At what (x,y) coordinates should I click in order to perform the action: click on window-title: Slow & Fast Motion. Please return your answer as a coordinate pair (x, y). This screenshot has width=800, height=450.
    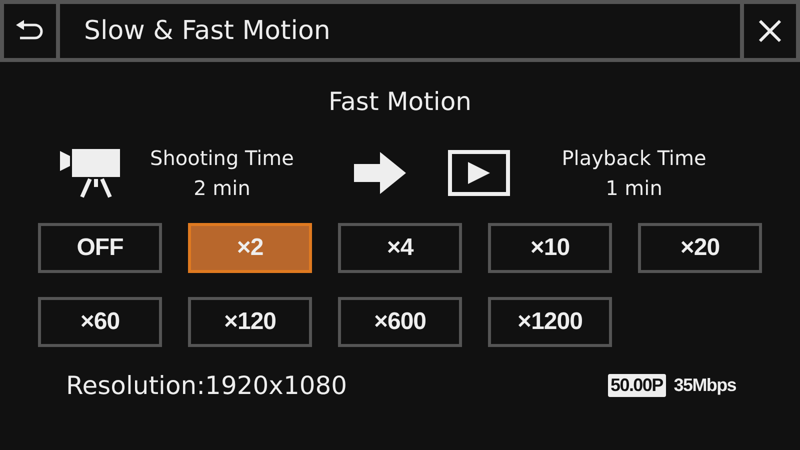
    Looking at the image, I should click on (207, 31).